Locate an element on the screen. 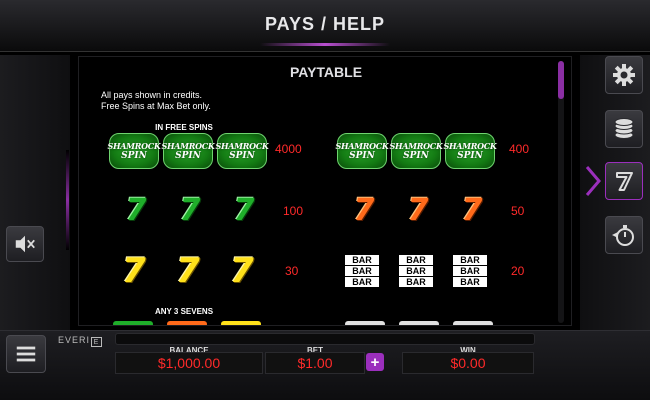 This screenshot has height=400, width=650. note-line-max-bet: Free Spins at Max Bet only. is located at coordinates (156, 106).